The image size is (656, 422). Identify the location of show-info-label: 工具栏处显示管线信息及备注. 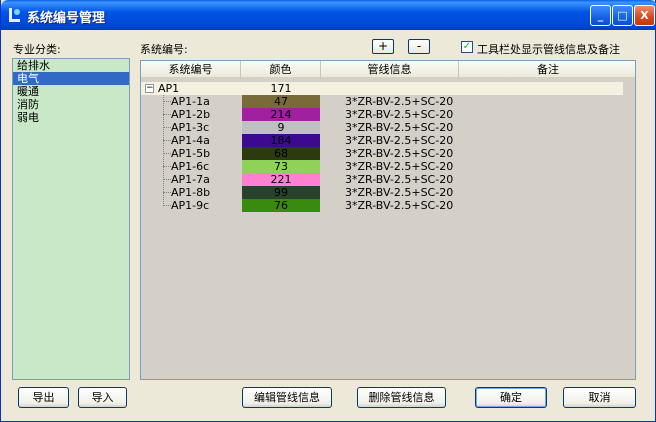
(548, 49).